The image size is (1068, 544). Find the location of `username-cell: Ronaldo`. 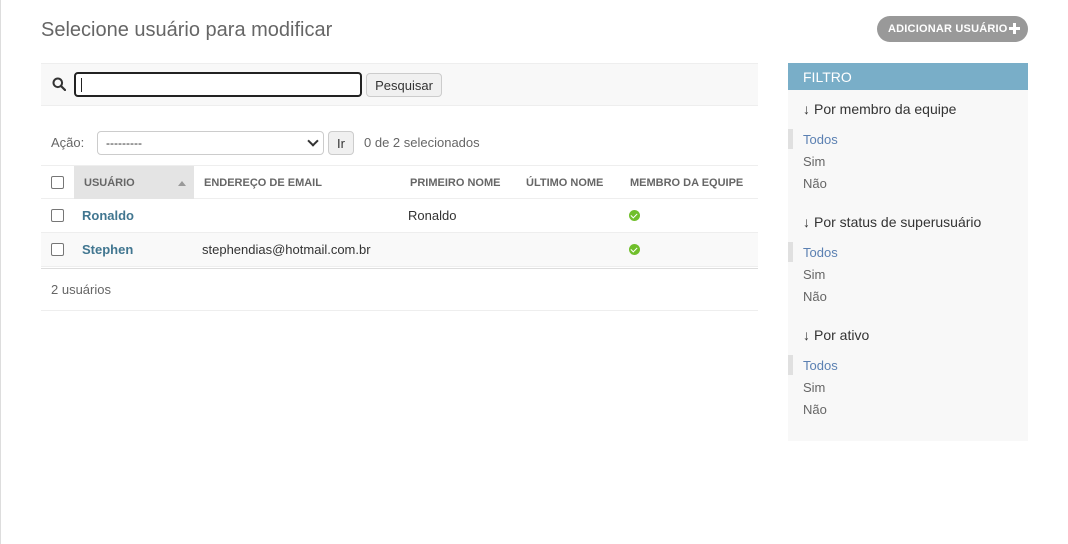

username-cell: Ronaldo is located at coordinates (108, 215).